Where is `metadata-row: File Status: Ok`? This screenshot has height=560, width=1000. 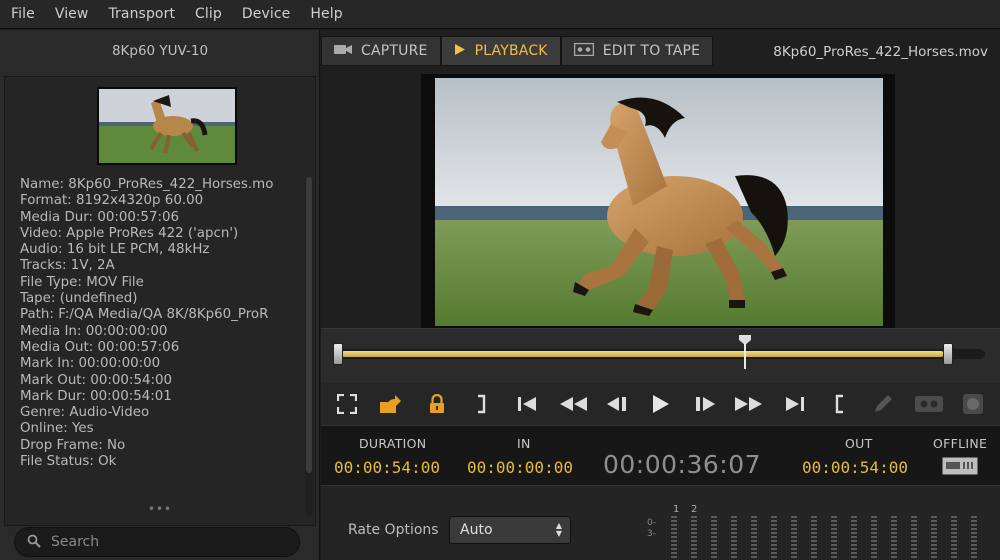
metadata-row: File Status: Ok is located at coordinates (159, 462).